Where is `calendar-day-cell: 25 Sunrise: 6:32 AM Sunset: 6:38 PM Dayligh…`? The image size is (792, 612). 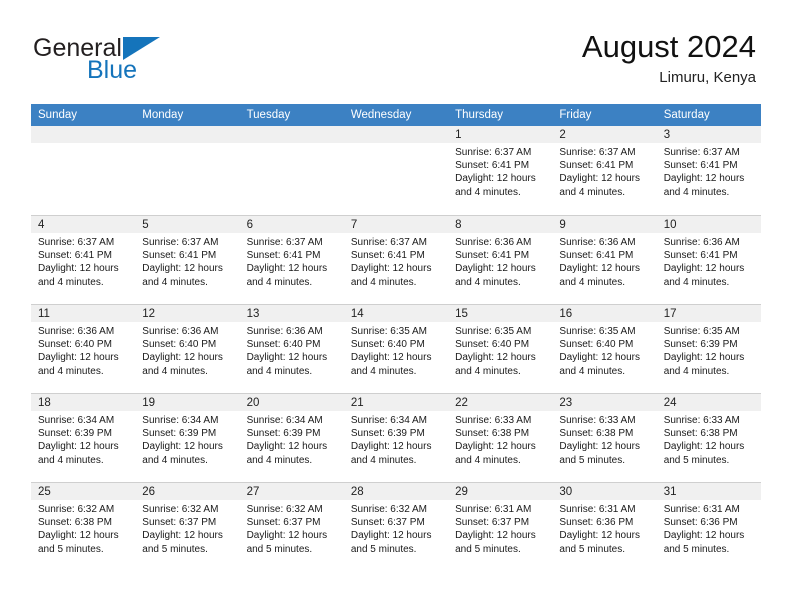 calendar-day-cell: 25 Sunrise: 6:32 AM Sunset: 6:38 PM Dayligh… is located at coordinates (83, 526).